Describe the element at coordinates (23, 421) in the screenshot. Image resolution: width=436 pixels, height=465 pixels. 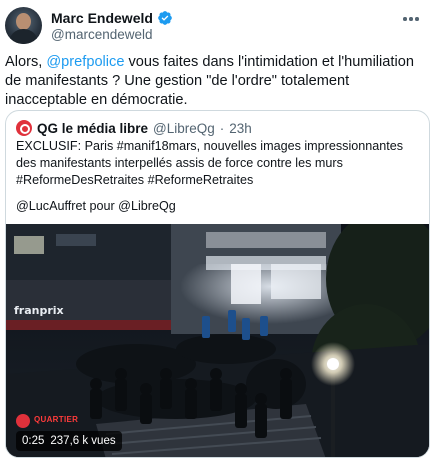
I see `channel-logo-icon` at that location.